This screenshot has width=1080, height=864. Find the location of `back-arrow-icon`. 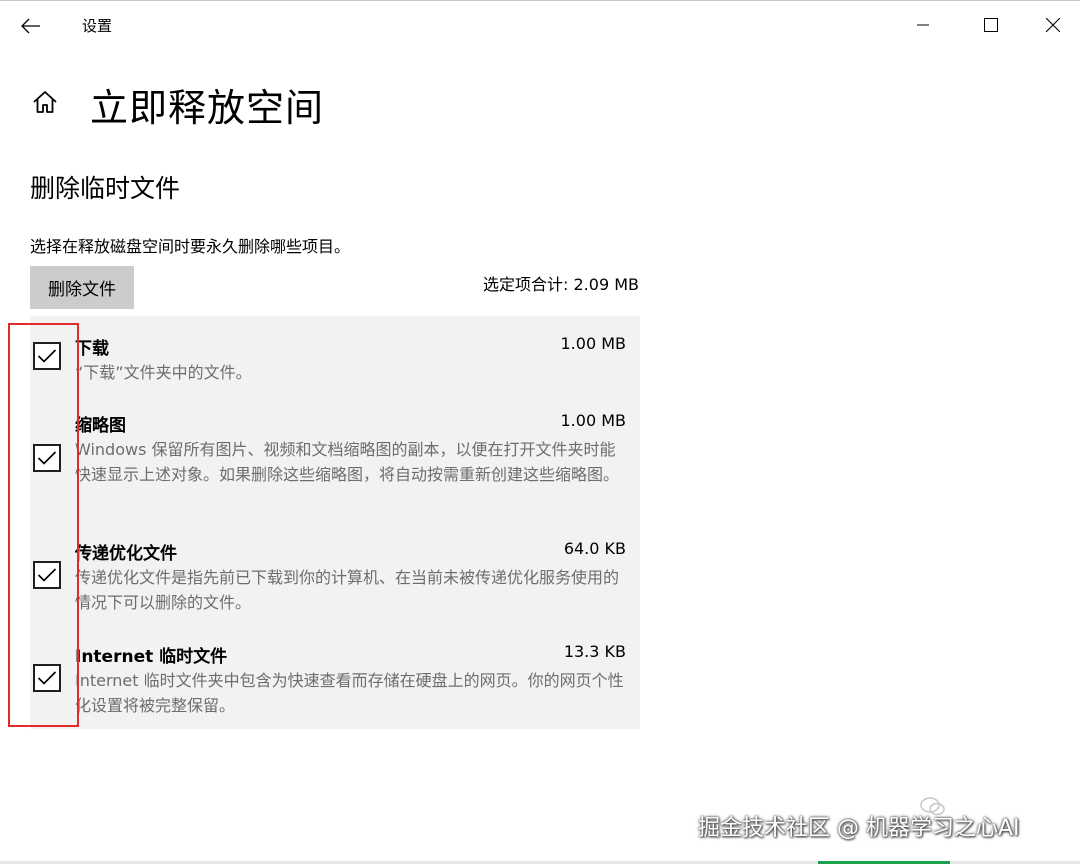

back-arrow-icon is located at coordinates (30, 26).